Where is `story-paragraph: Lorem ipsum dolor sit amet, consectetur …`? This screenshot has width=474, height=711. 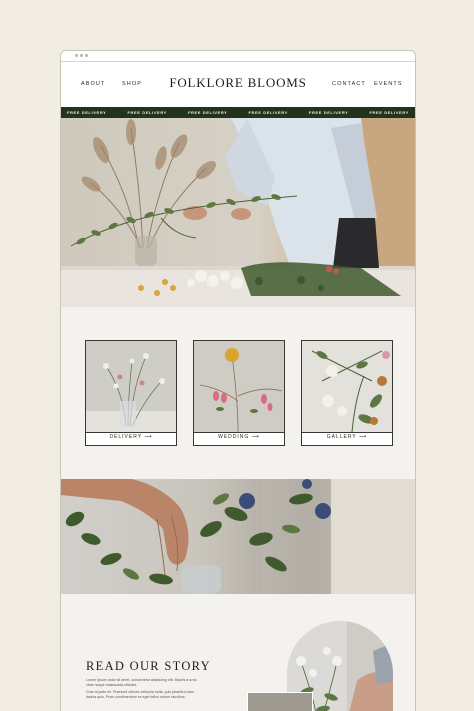 story-paragraph: Lorem ipsum dolor sit amet, consectetur … is located at coordinates (141, 682).